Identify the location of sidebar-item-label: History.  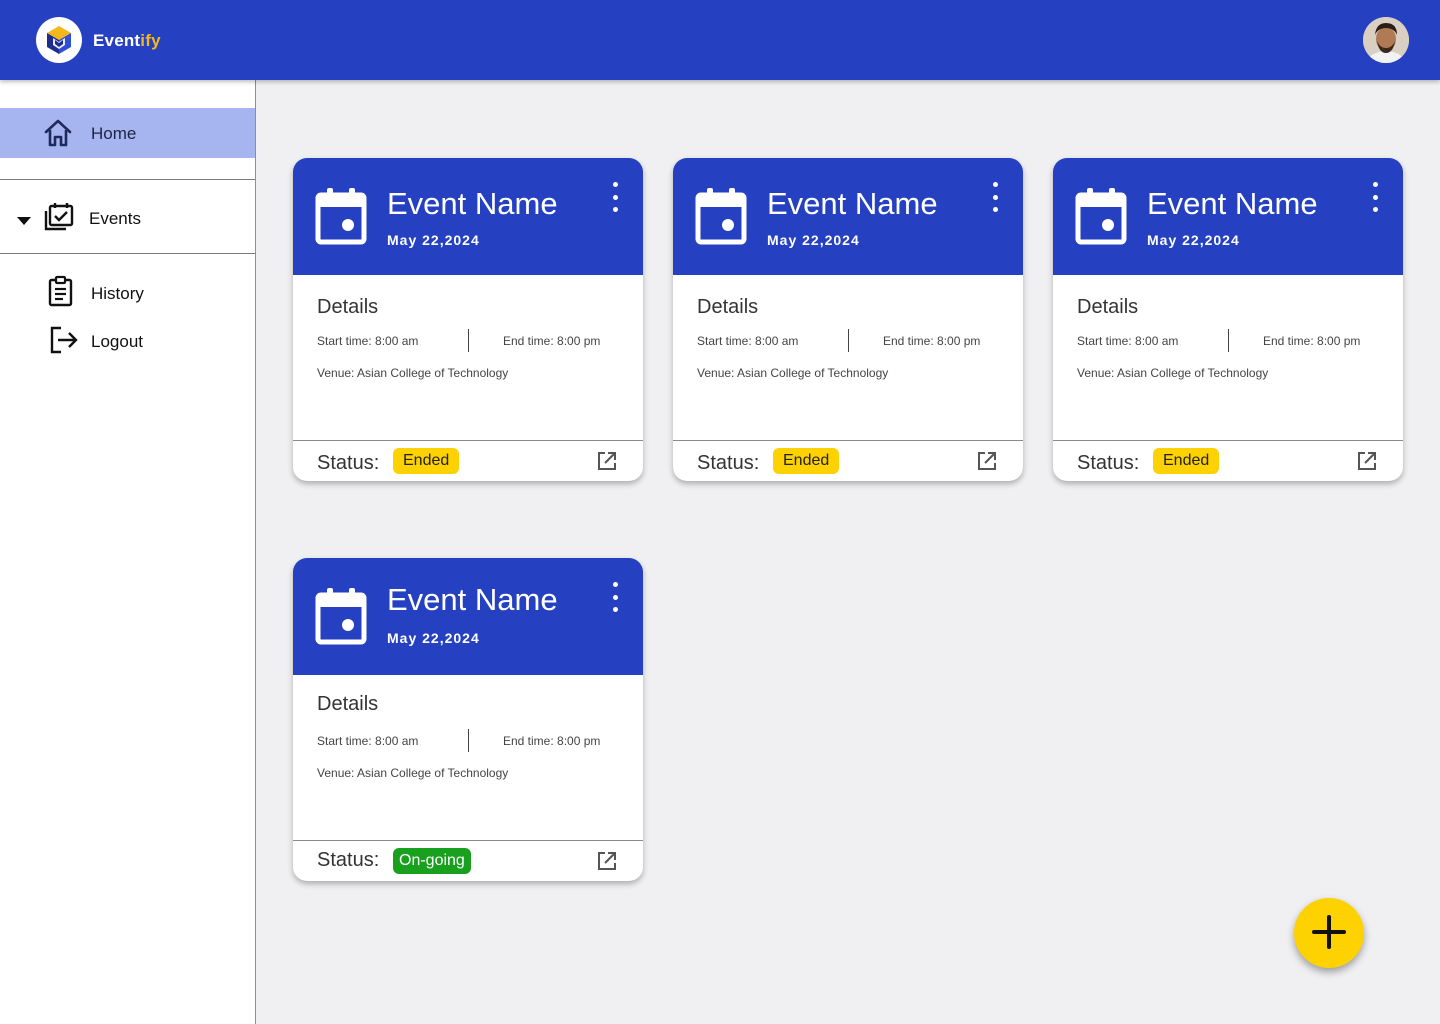
(117, 293).